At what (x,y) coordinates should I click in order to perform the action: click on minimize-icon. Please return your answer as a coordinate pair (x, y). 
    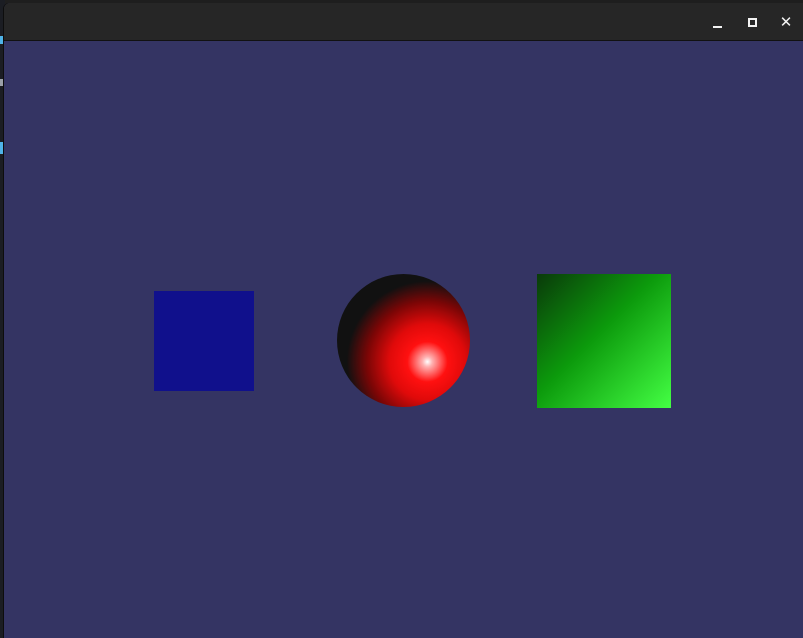
    Looking at the image, I should click on (717, 27).